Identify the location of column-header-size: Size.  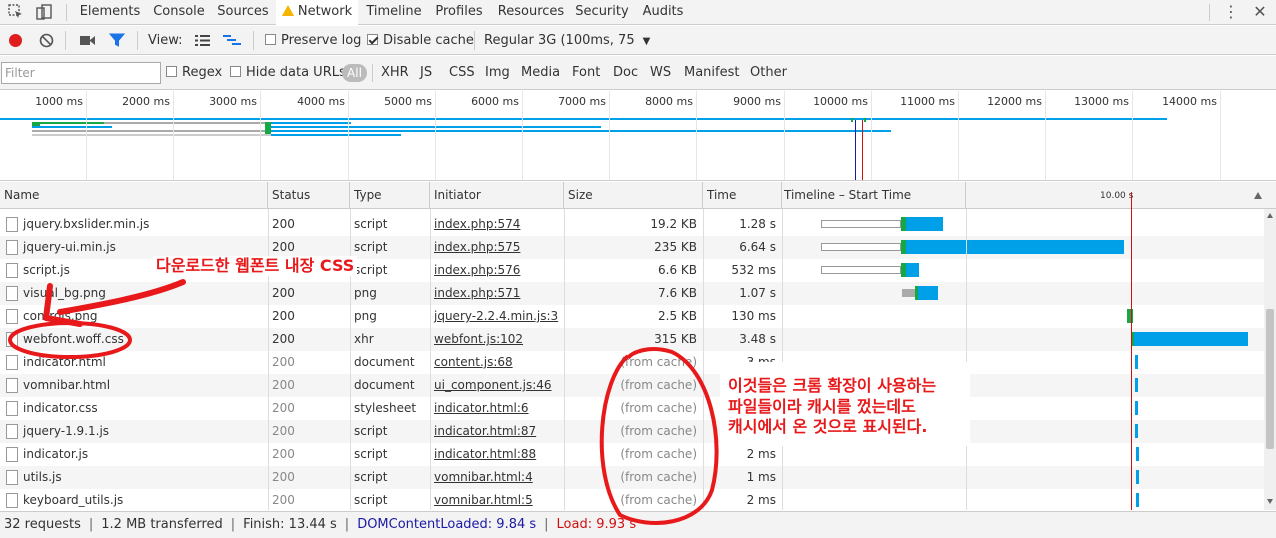
(633, 195).